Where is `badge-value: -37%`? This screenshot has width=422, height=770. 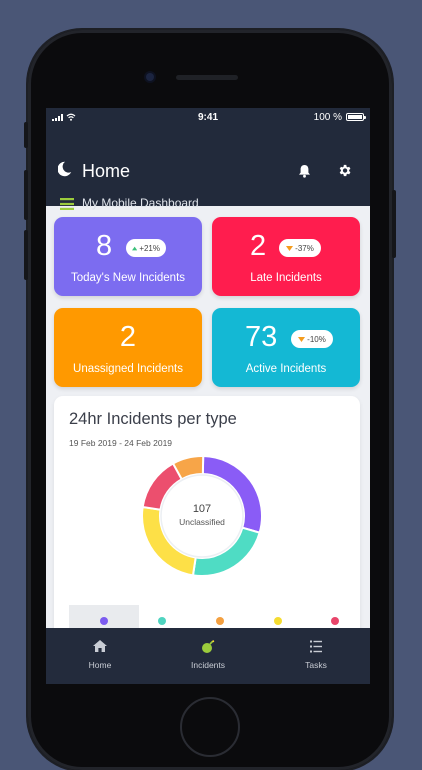
badge-value: -37% is located at coordinates (304, 248).